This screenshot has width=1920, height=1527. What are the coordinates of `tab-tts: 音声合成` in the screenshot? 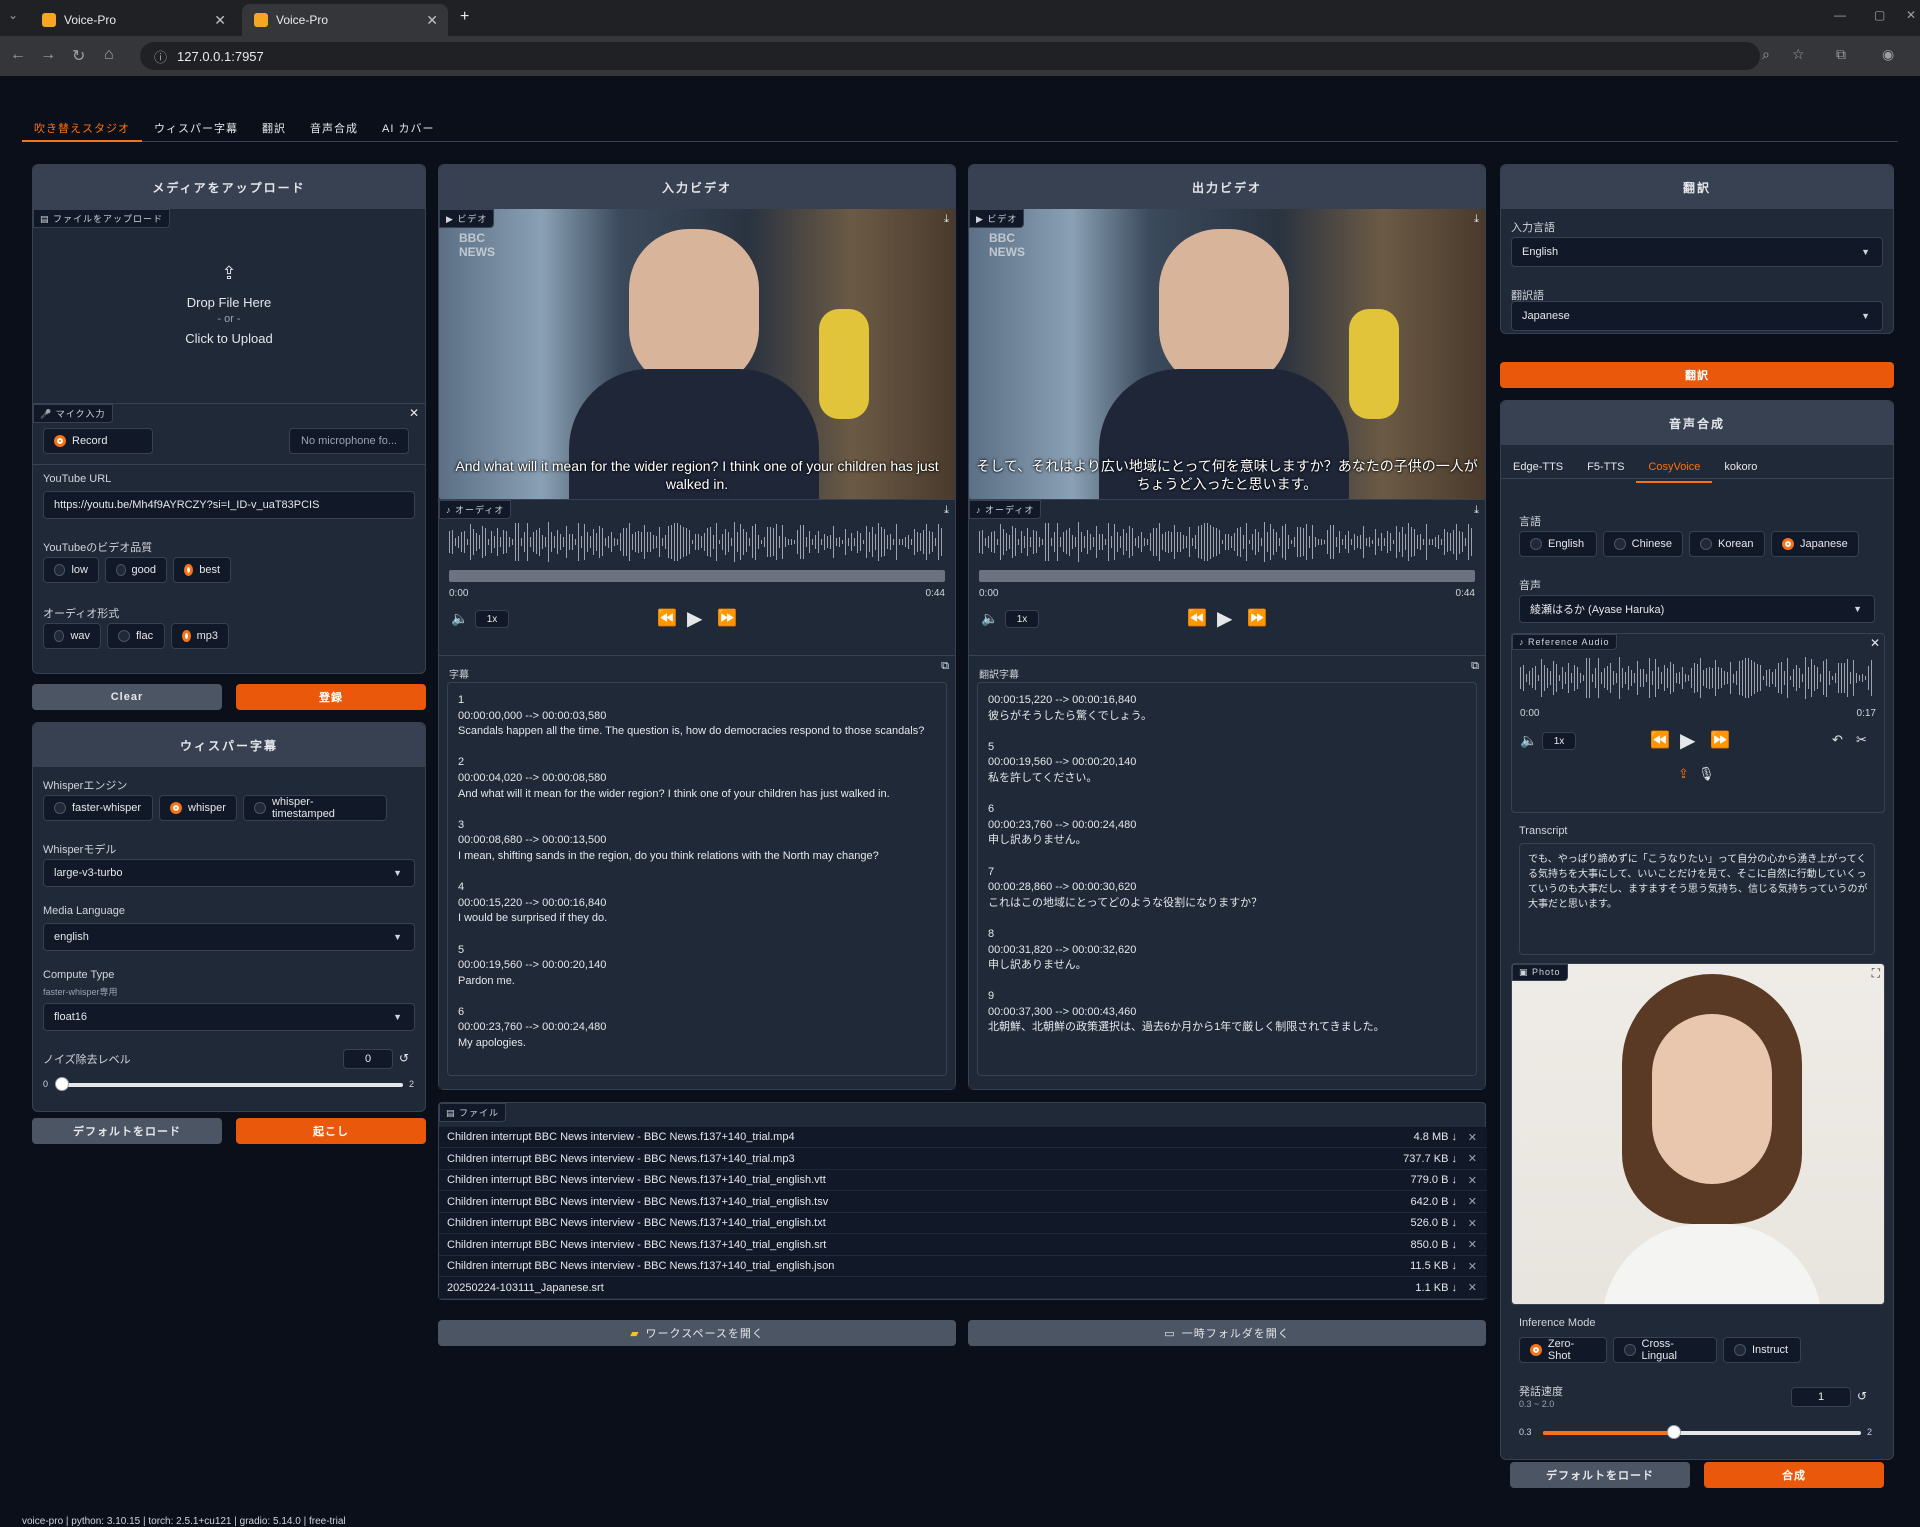 It's located at (334, 129).